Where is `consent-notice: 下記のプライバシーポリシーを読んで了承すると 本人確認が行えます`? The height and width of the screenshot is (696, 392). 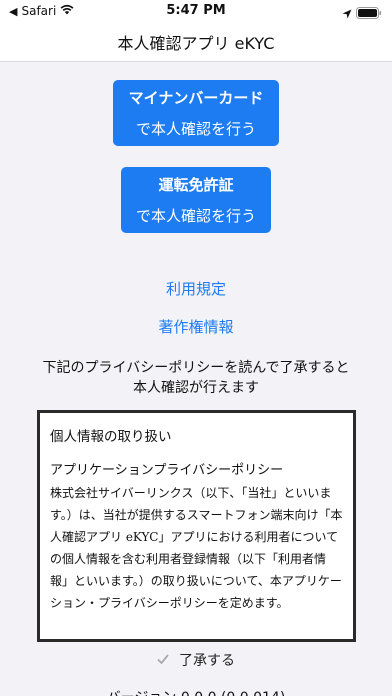
consent-notice: 下記のプライバシーポリシーを読んで了承すると 本人確認が行えます is located at coordinates (196, 378).